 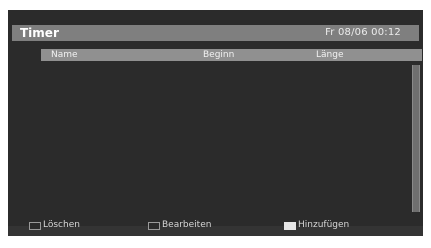 I want to click on date-time-display: Fr 08/06 00:12, so click(x=363, y=32).